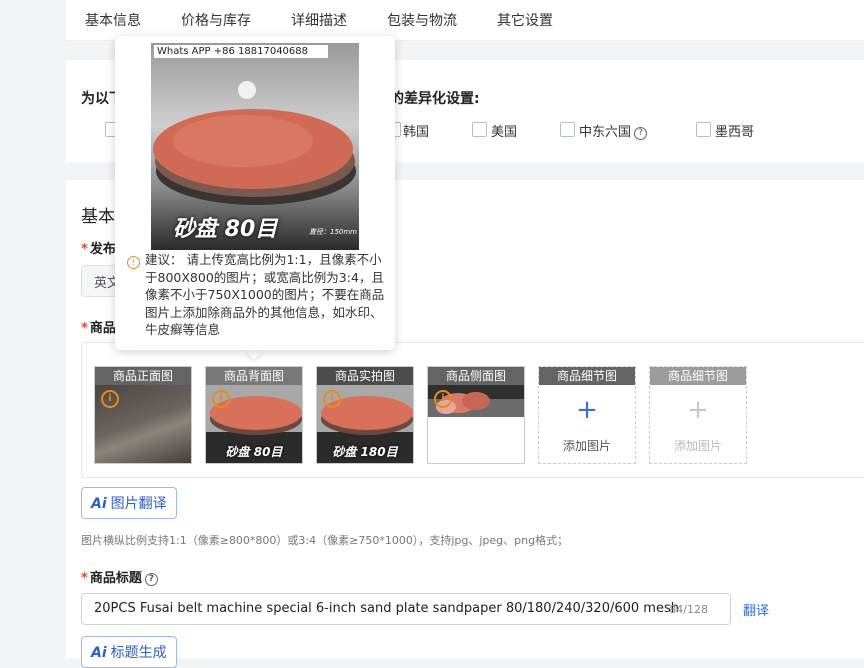  I want to click on image-translate-button: Ai 图片翻译, so click(129, 503).